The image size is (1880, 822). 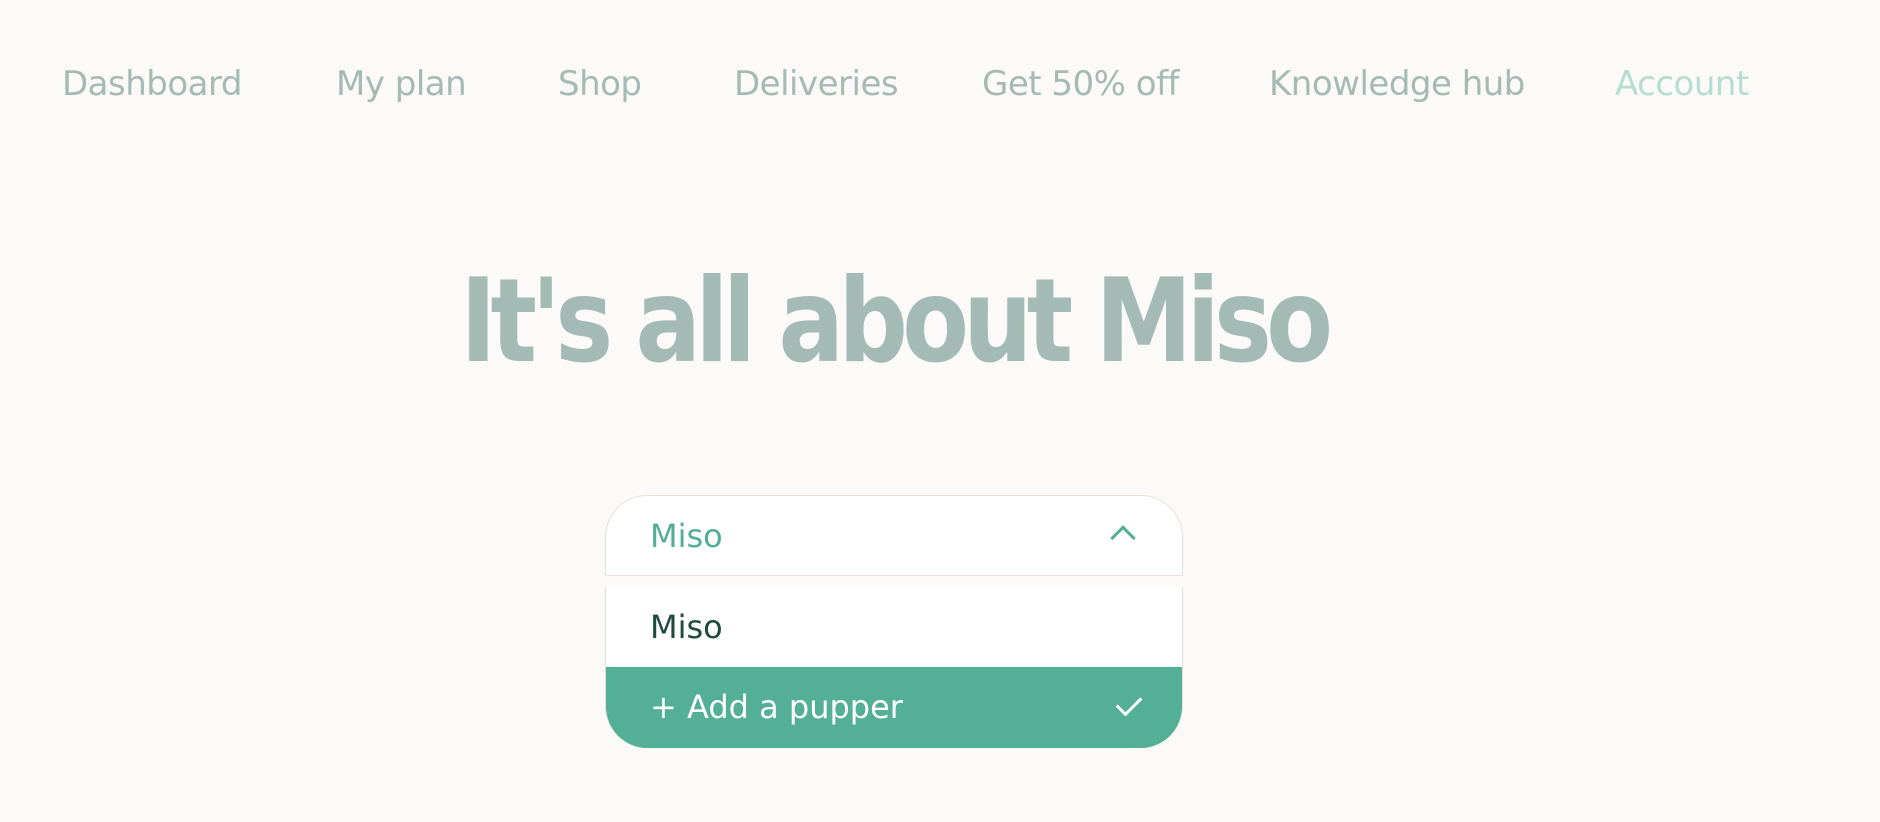 I want to click on pet-select-value: Miso, so click(x=686, y=536).